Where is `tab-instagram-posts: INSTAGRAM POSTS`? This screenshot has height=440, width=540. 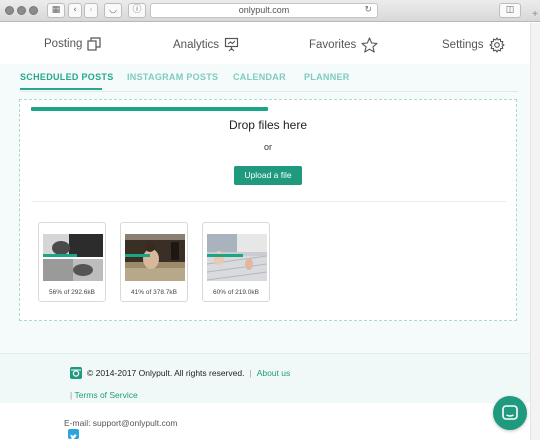
tab-instagram-posts: INSTAGRAM POSTS is located at coordinates (172, 77).